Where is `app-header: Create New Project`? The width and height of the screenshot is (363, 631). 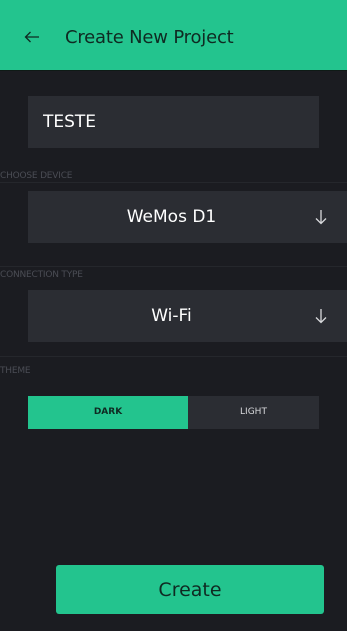 app-header: Create New Project is located at coordinates (173, 35).